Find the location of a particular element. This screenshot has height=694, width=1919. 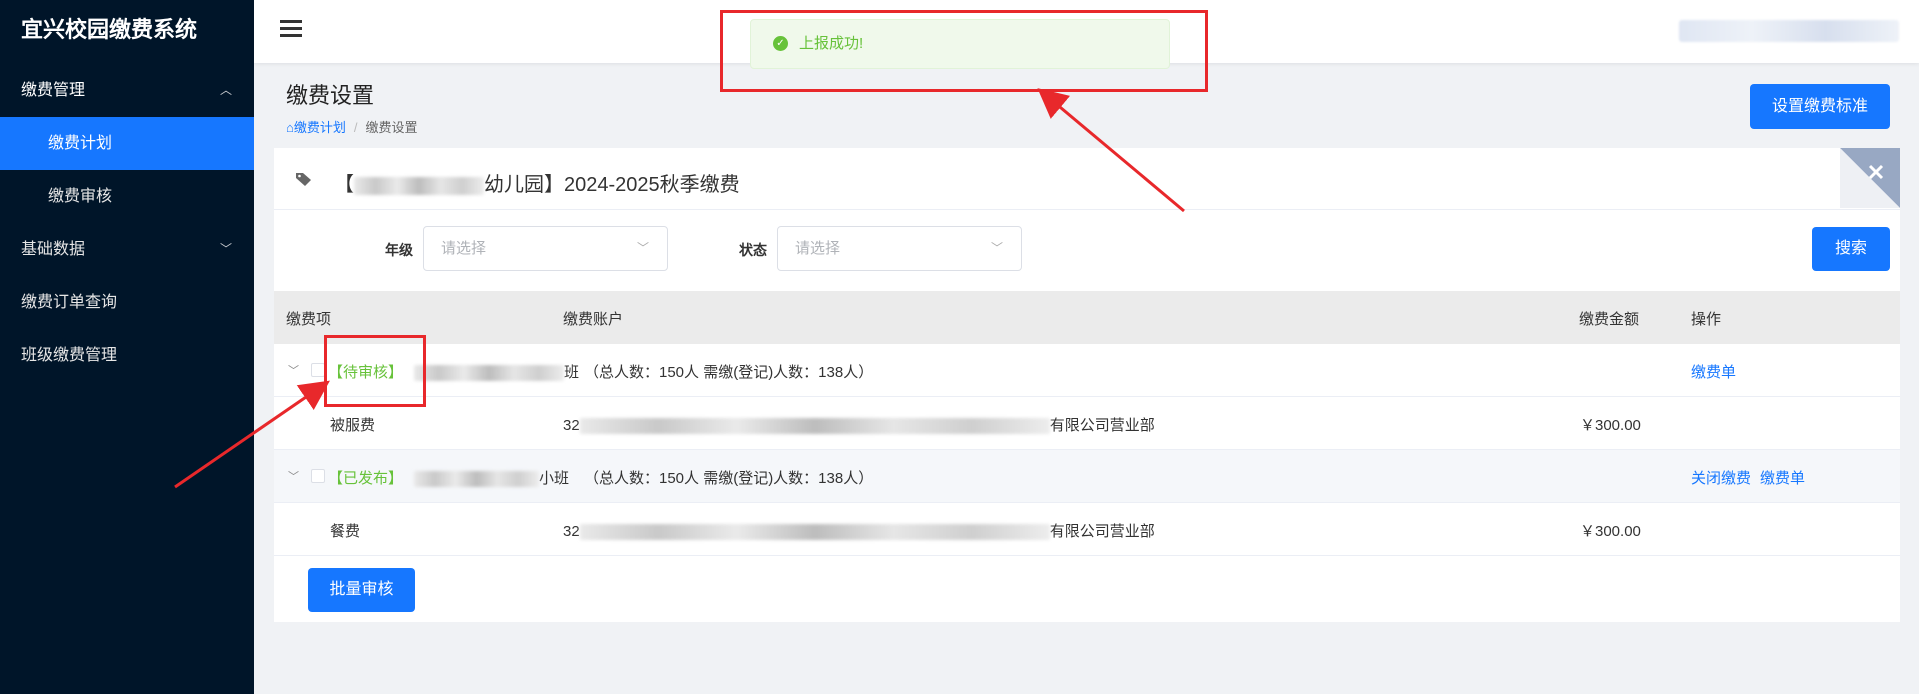

annotation-box-status is located at coordinates (375, 371).